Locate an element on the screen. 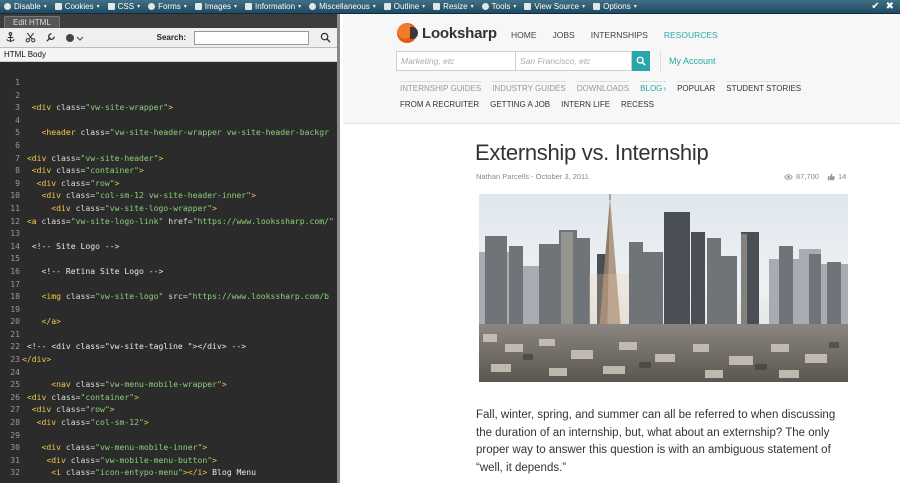  line-number: 25 is located at coordinates (15, 384).